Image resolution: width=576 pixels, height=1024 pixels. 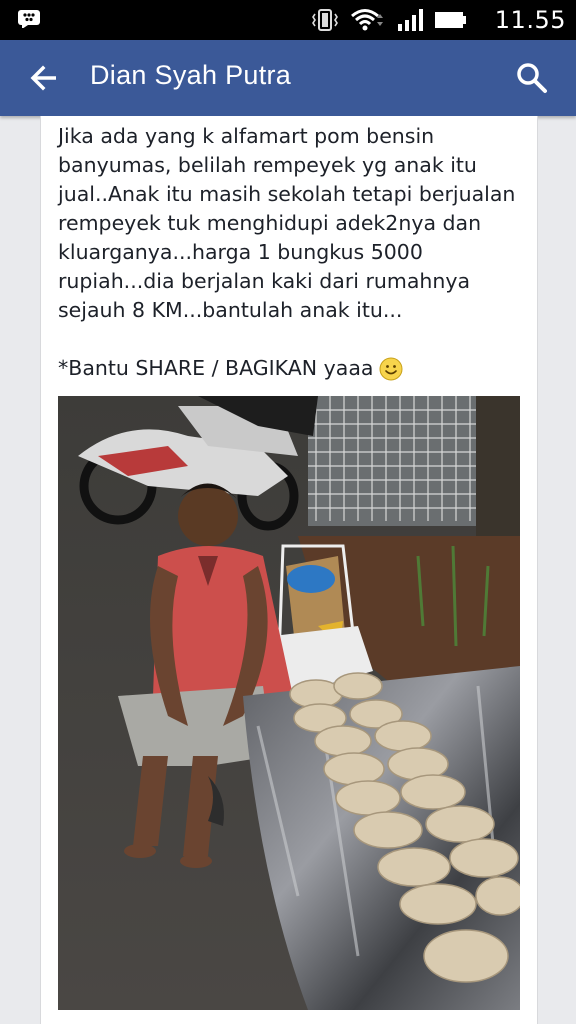 I want to click on page-title: Dian Syah Putra, so click(x=191, y=75).